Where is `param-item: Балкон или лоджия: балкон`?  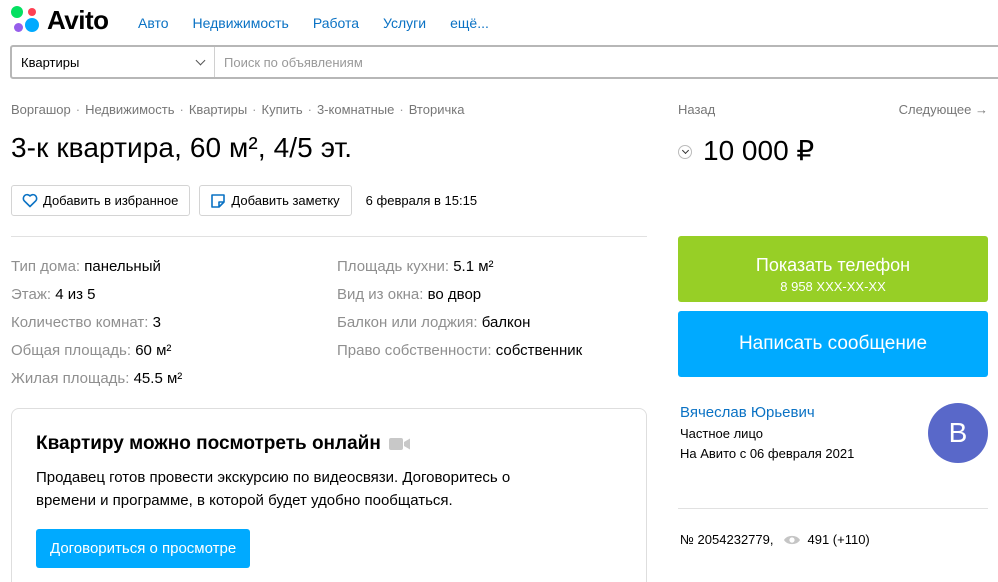 param-item: Балкон или лоджия: балкон is located at coordinates (459, 323).